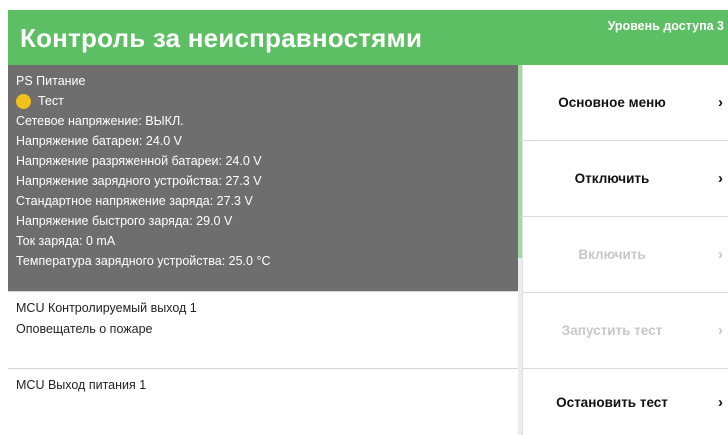 This screenshot has height=435, width=728. I want to click on stop-test-label: Остановить тест, so click(612, 402).